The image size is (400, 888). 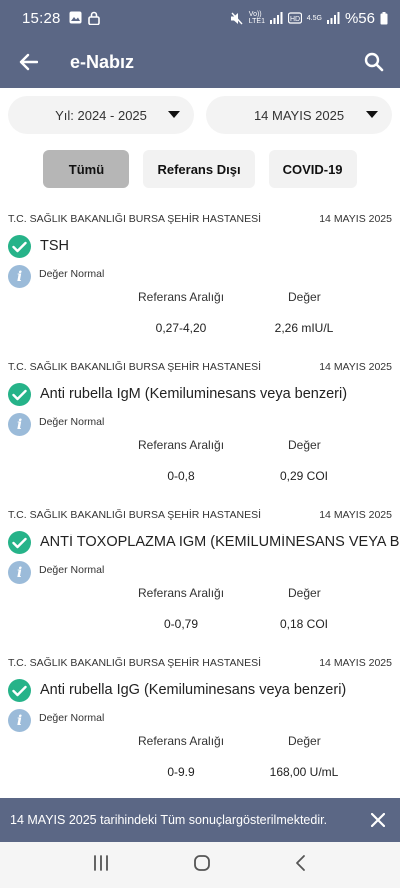 I want to click on status-bar: 15:28 Vo)) LTE1 HD 4.5G %56, so click(x=200, y=18).